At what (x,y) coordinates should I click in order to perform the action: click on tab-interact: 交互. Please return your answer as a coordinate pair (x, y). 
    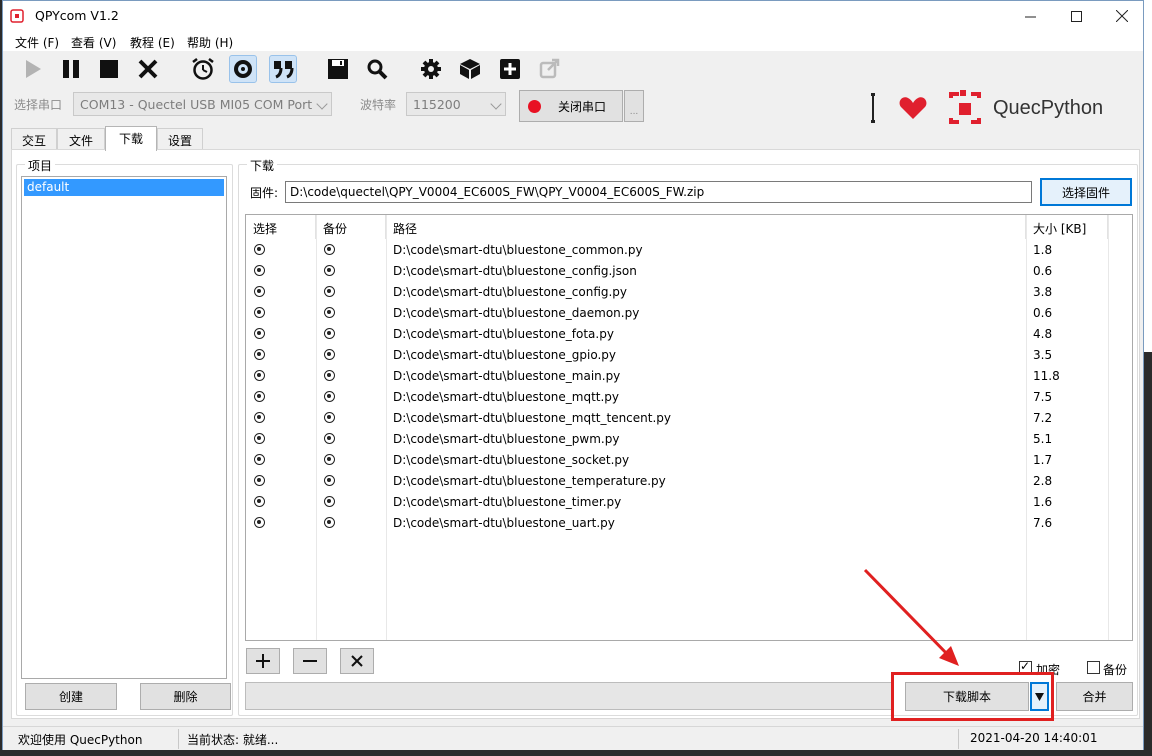
    Looking at the image, I should click on (34, 139).